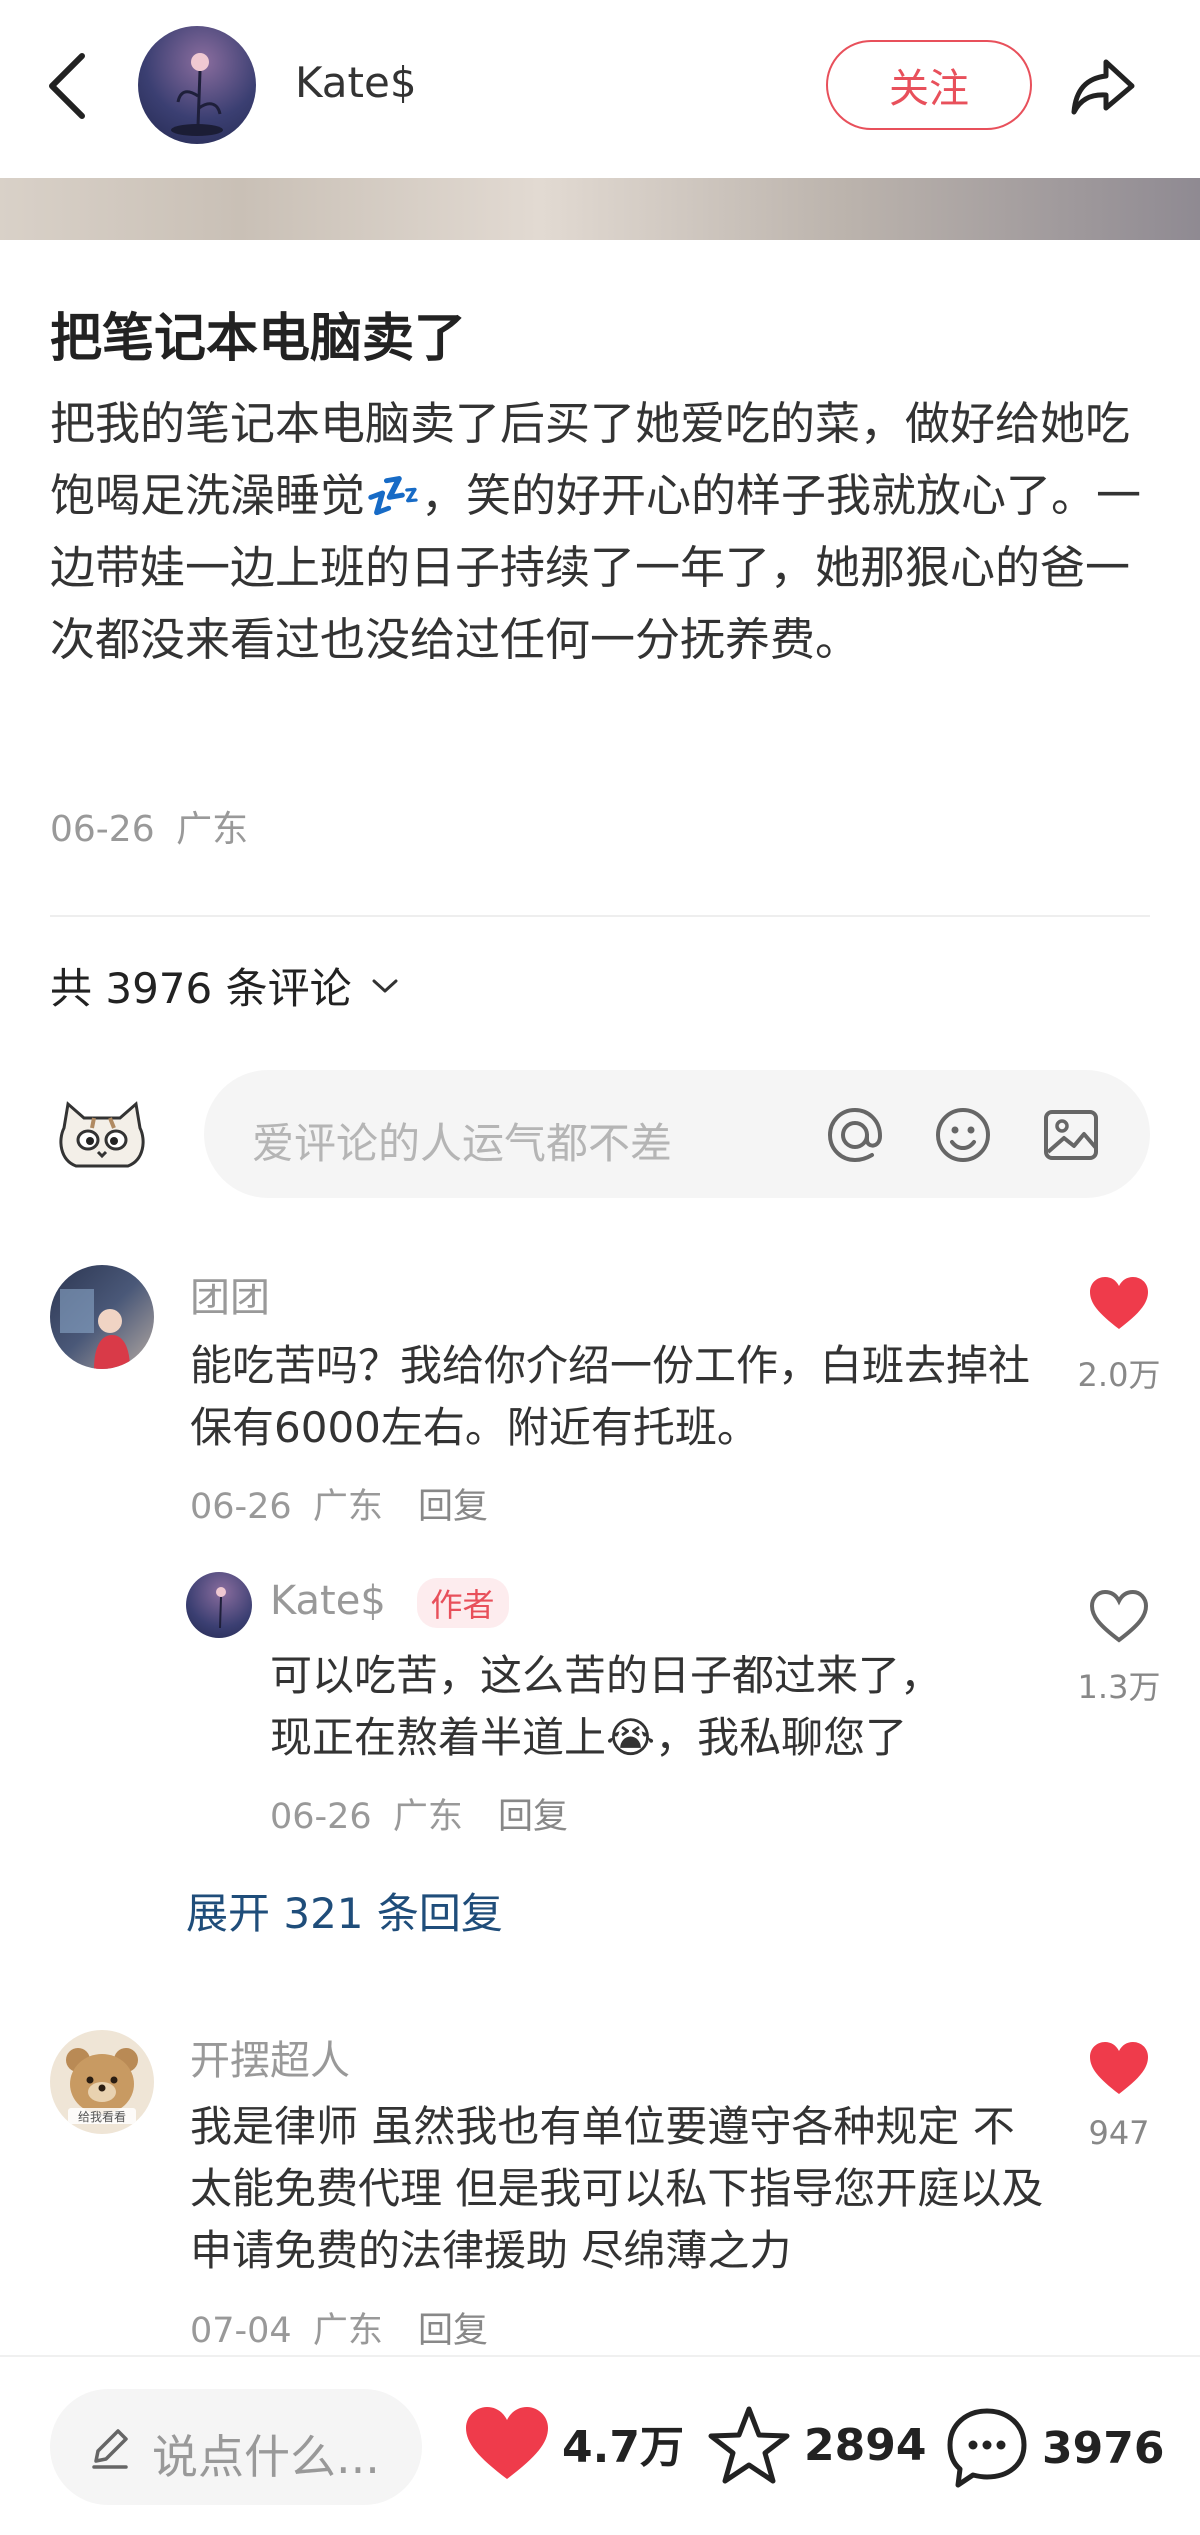 The width and height of the screenshot is (1200, 2535). I want to click on reply-meta: 06-26 广东 回复, so click(419, 1813).